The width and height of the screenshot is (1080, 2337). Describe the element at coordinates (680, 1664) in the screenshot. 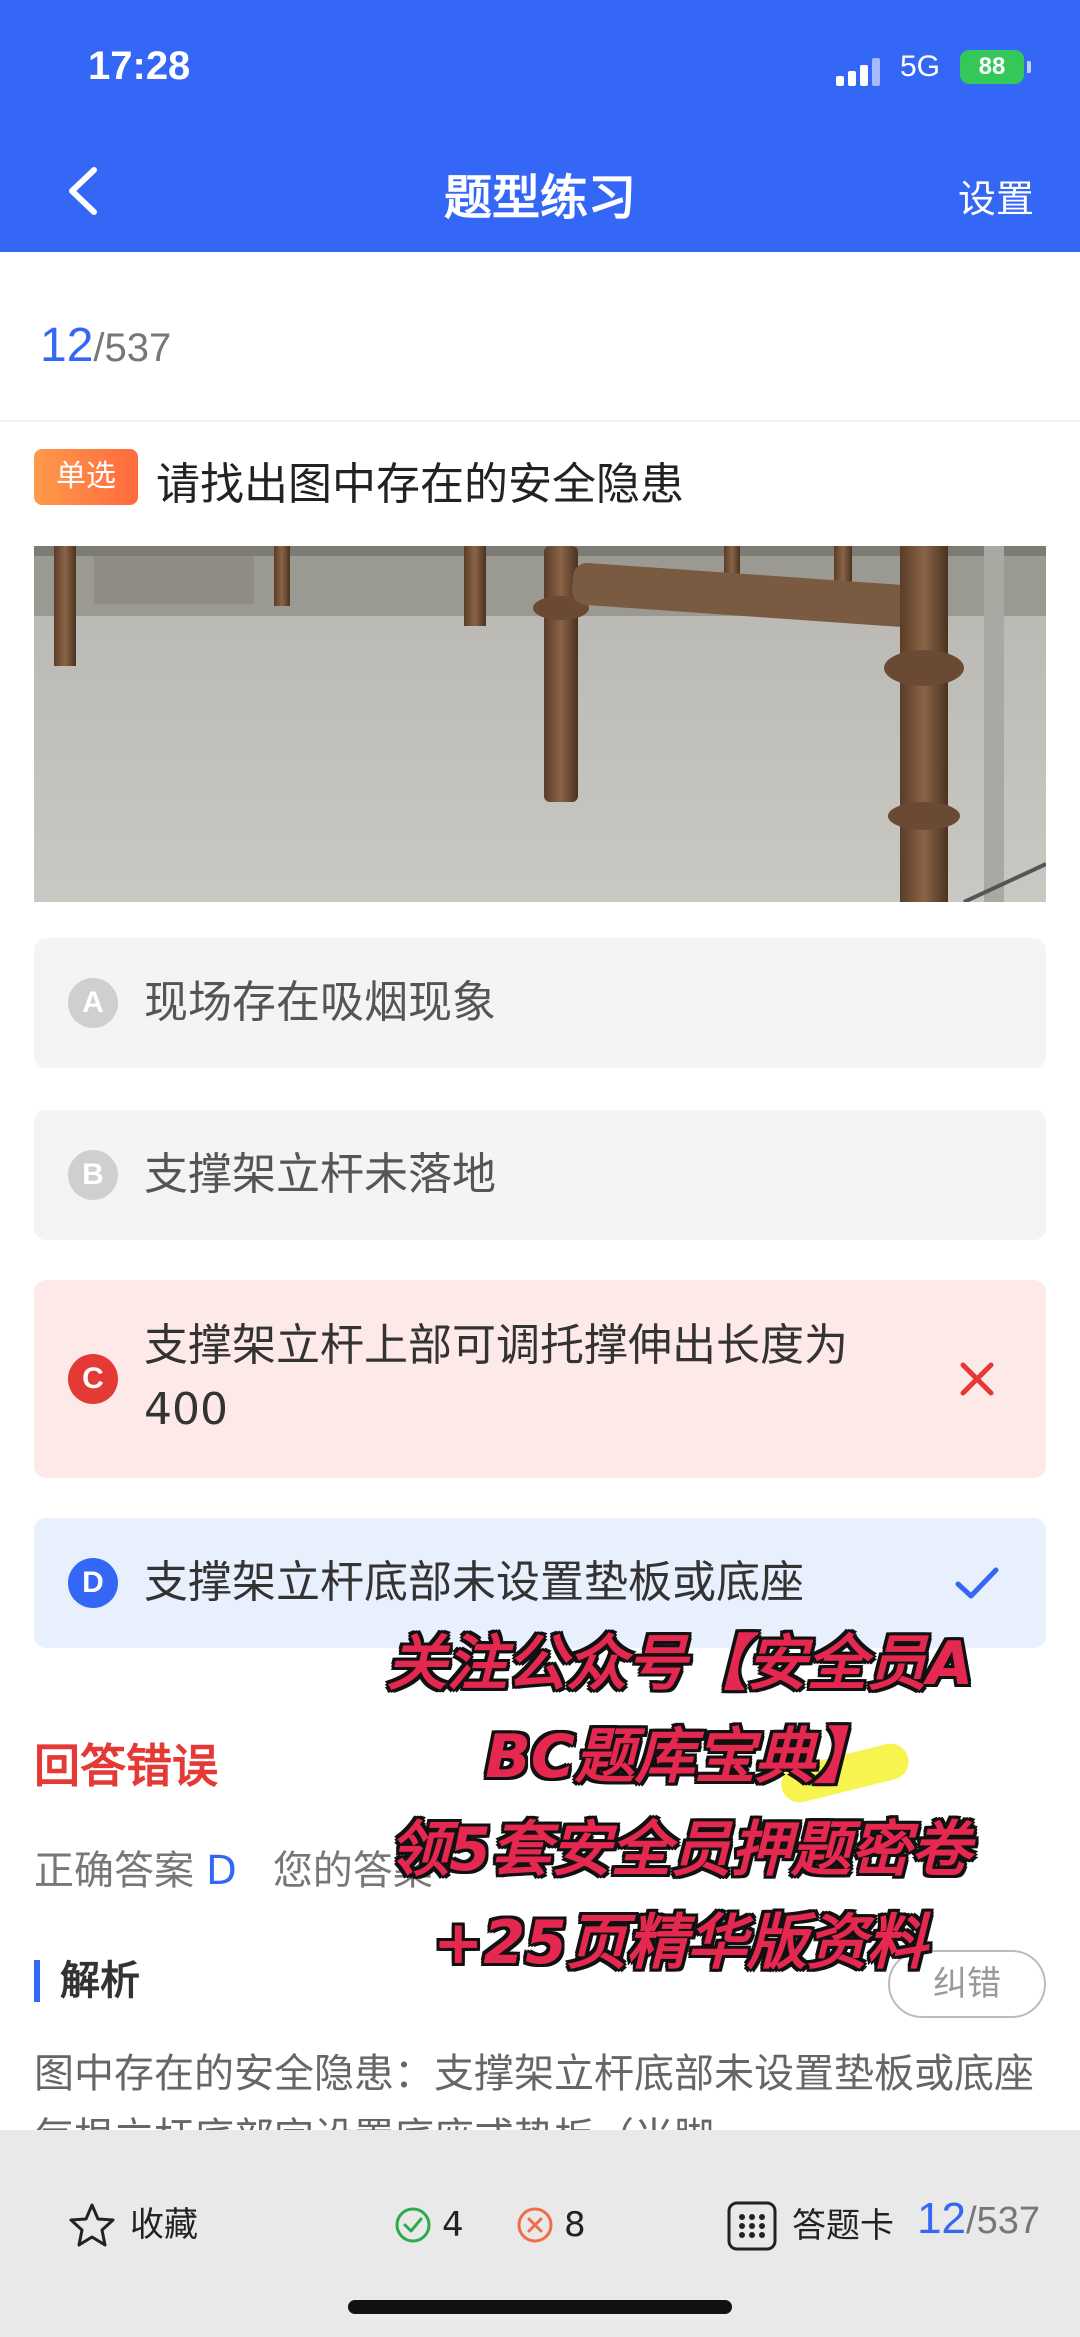

I see `promo-line-1: 关注公众号【安全员A` at that location.